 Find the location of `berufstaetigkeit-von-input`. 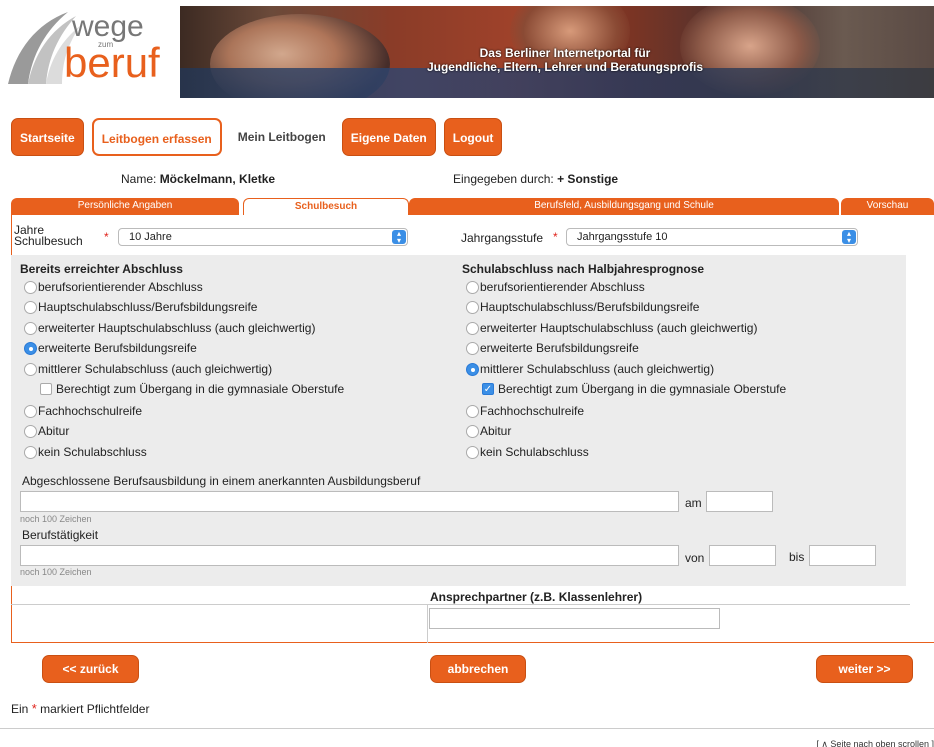

berufstaetigkeit-von-input is located at coordinates (742, 555).